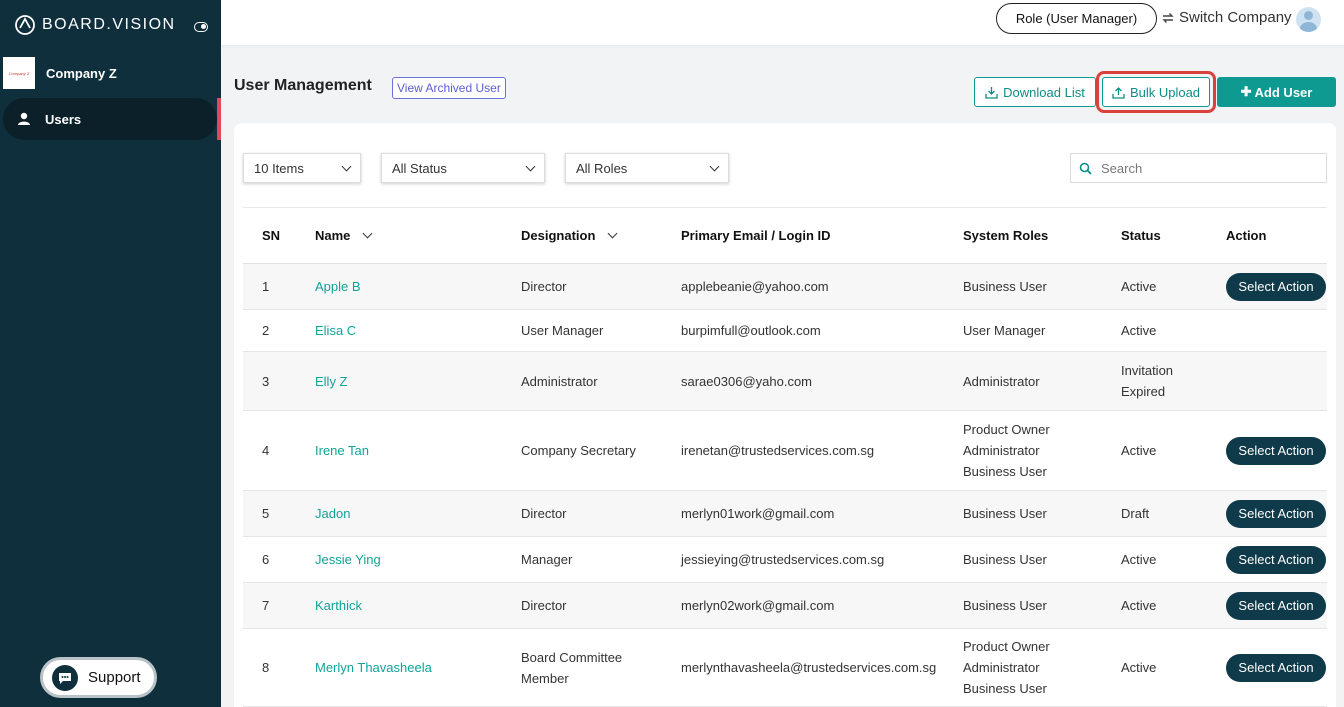 The height and width of the screenshot is (707, 1344). What do you see at coordinates (98, 677) in the screenshot?
I see `support-button: Support` at bounding box center [98, 677].